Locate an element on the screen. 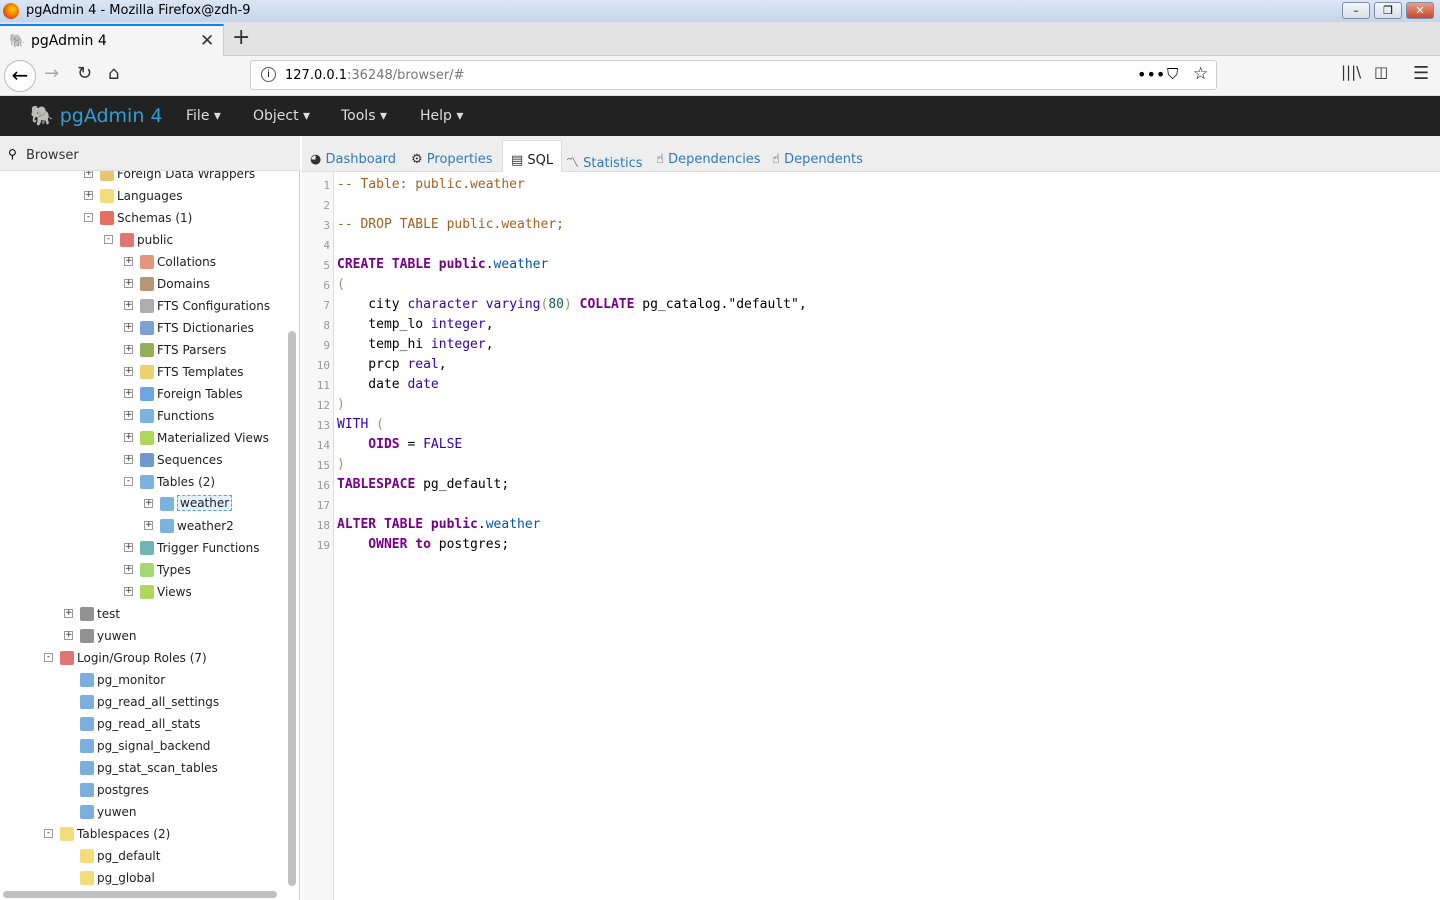 The height and width of the screenshot is (900, 1440). tree-item: - Tablespaces (2) is located at coordinates (143, 835).